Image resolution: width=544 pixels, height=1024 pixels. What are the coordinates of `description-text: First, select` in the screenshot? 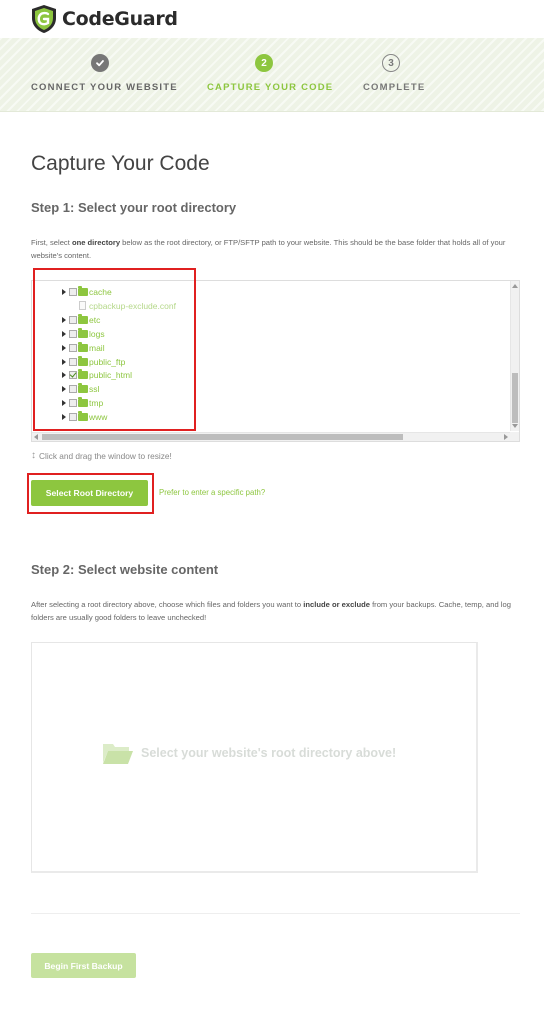 It's located at (51, 242).